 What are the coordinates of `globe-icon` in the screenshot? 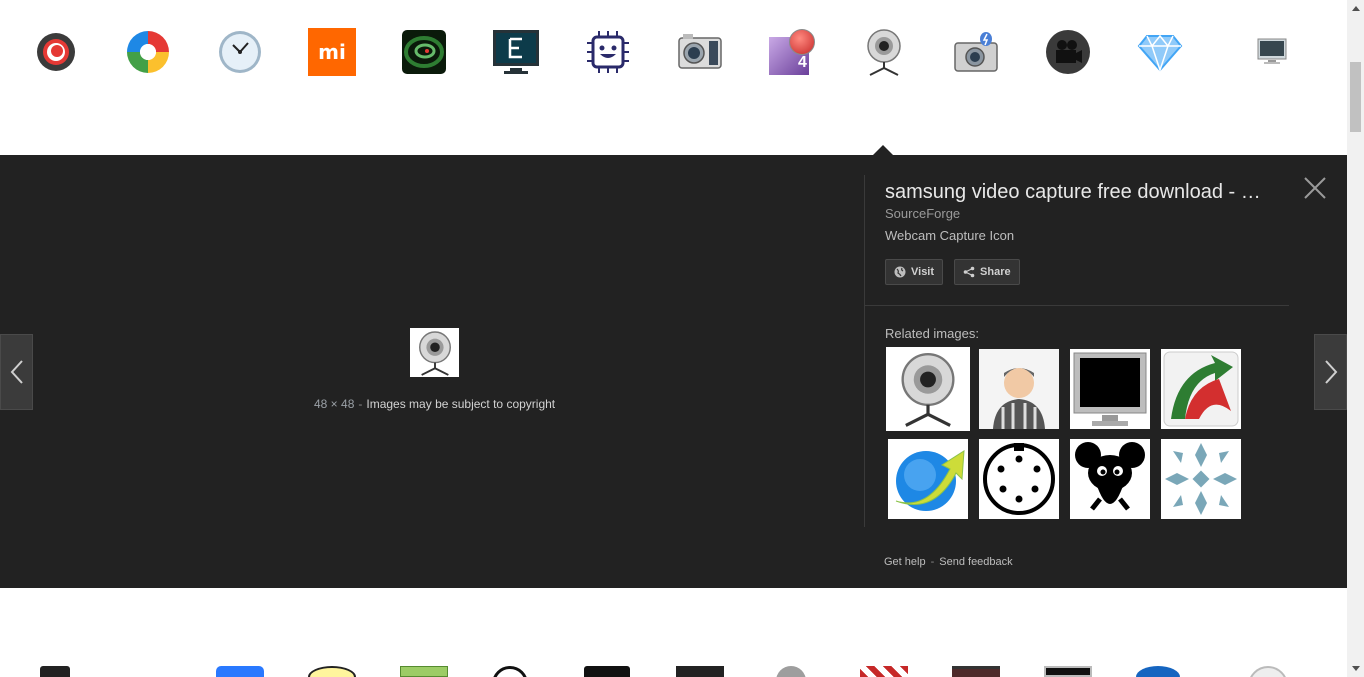 It's located at (900, 272).